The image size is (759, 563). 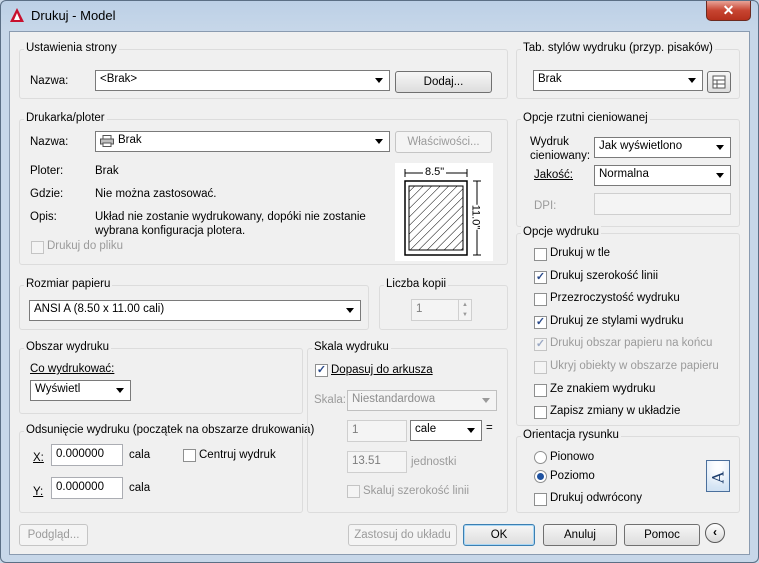 I want to click on plot-option-label: Drukuj obszar papieru na końcu, so click(x=631, y=343).